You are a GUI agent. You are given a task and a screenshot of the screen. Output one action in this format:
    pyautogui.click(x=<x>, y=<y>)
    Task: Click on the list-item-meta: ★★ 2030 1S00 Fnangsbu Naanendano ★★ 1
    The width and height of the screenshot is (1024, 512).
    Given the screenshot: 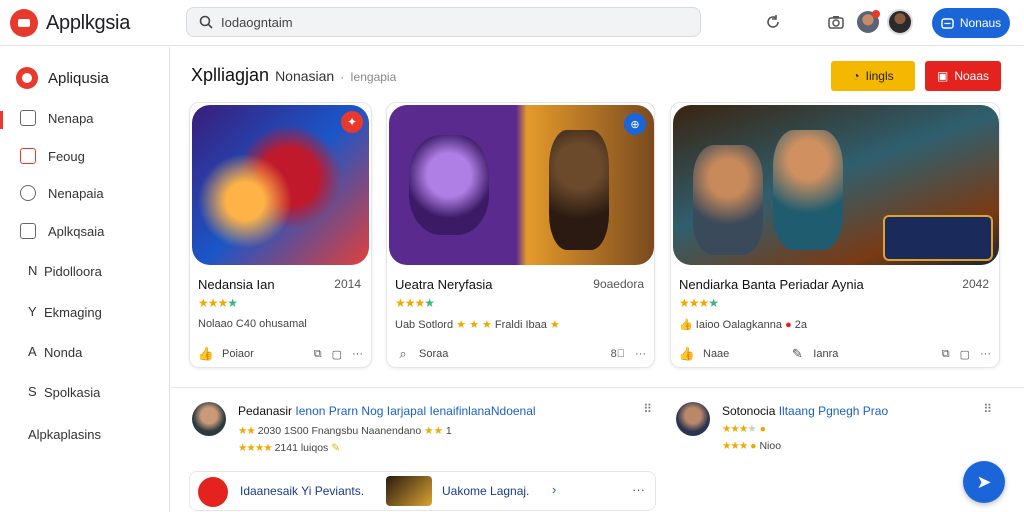 What is the action you would take?
    pyautogui.click(x=345, y=431)
    